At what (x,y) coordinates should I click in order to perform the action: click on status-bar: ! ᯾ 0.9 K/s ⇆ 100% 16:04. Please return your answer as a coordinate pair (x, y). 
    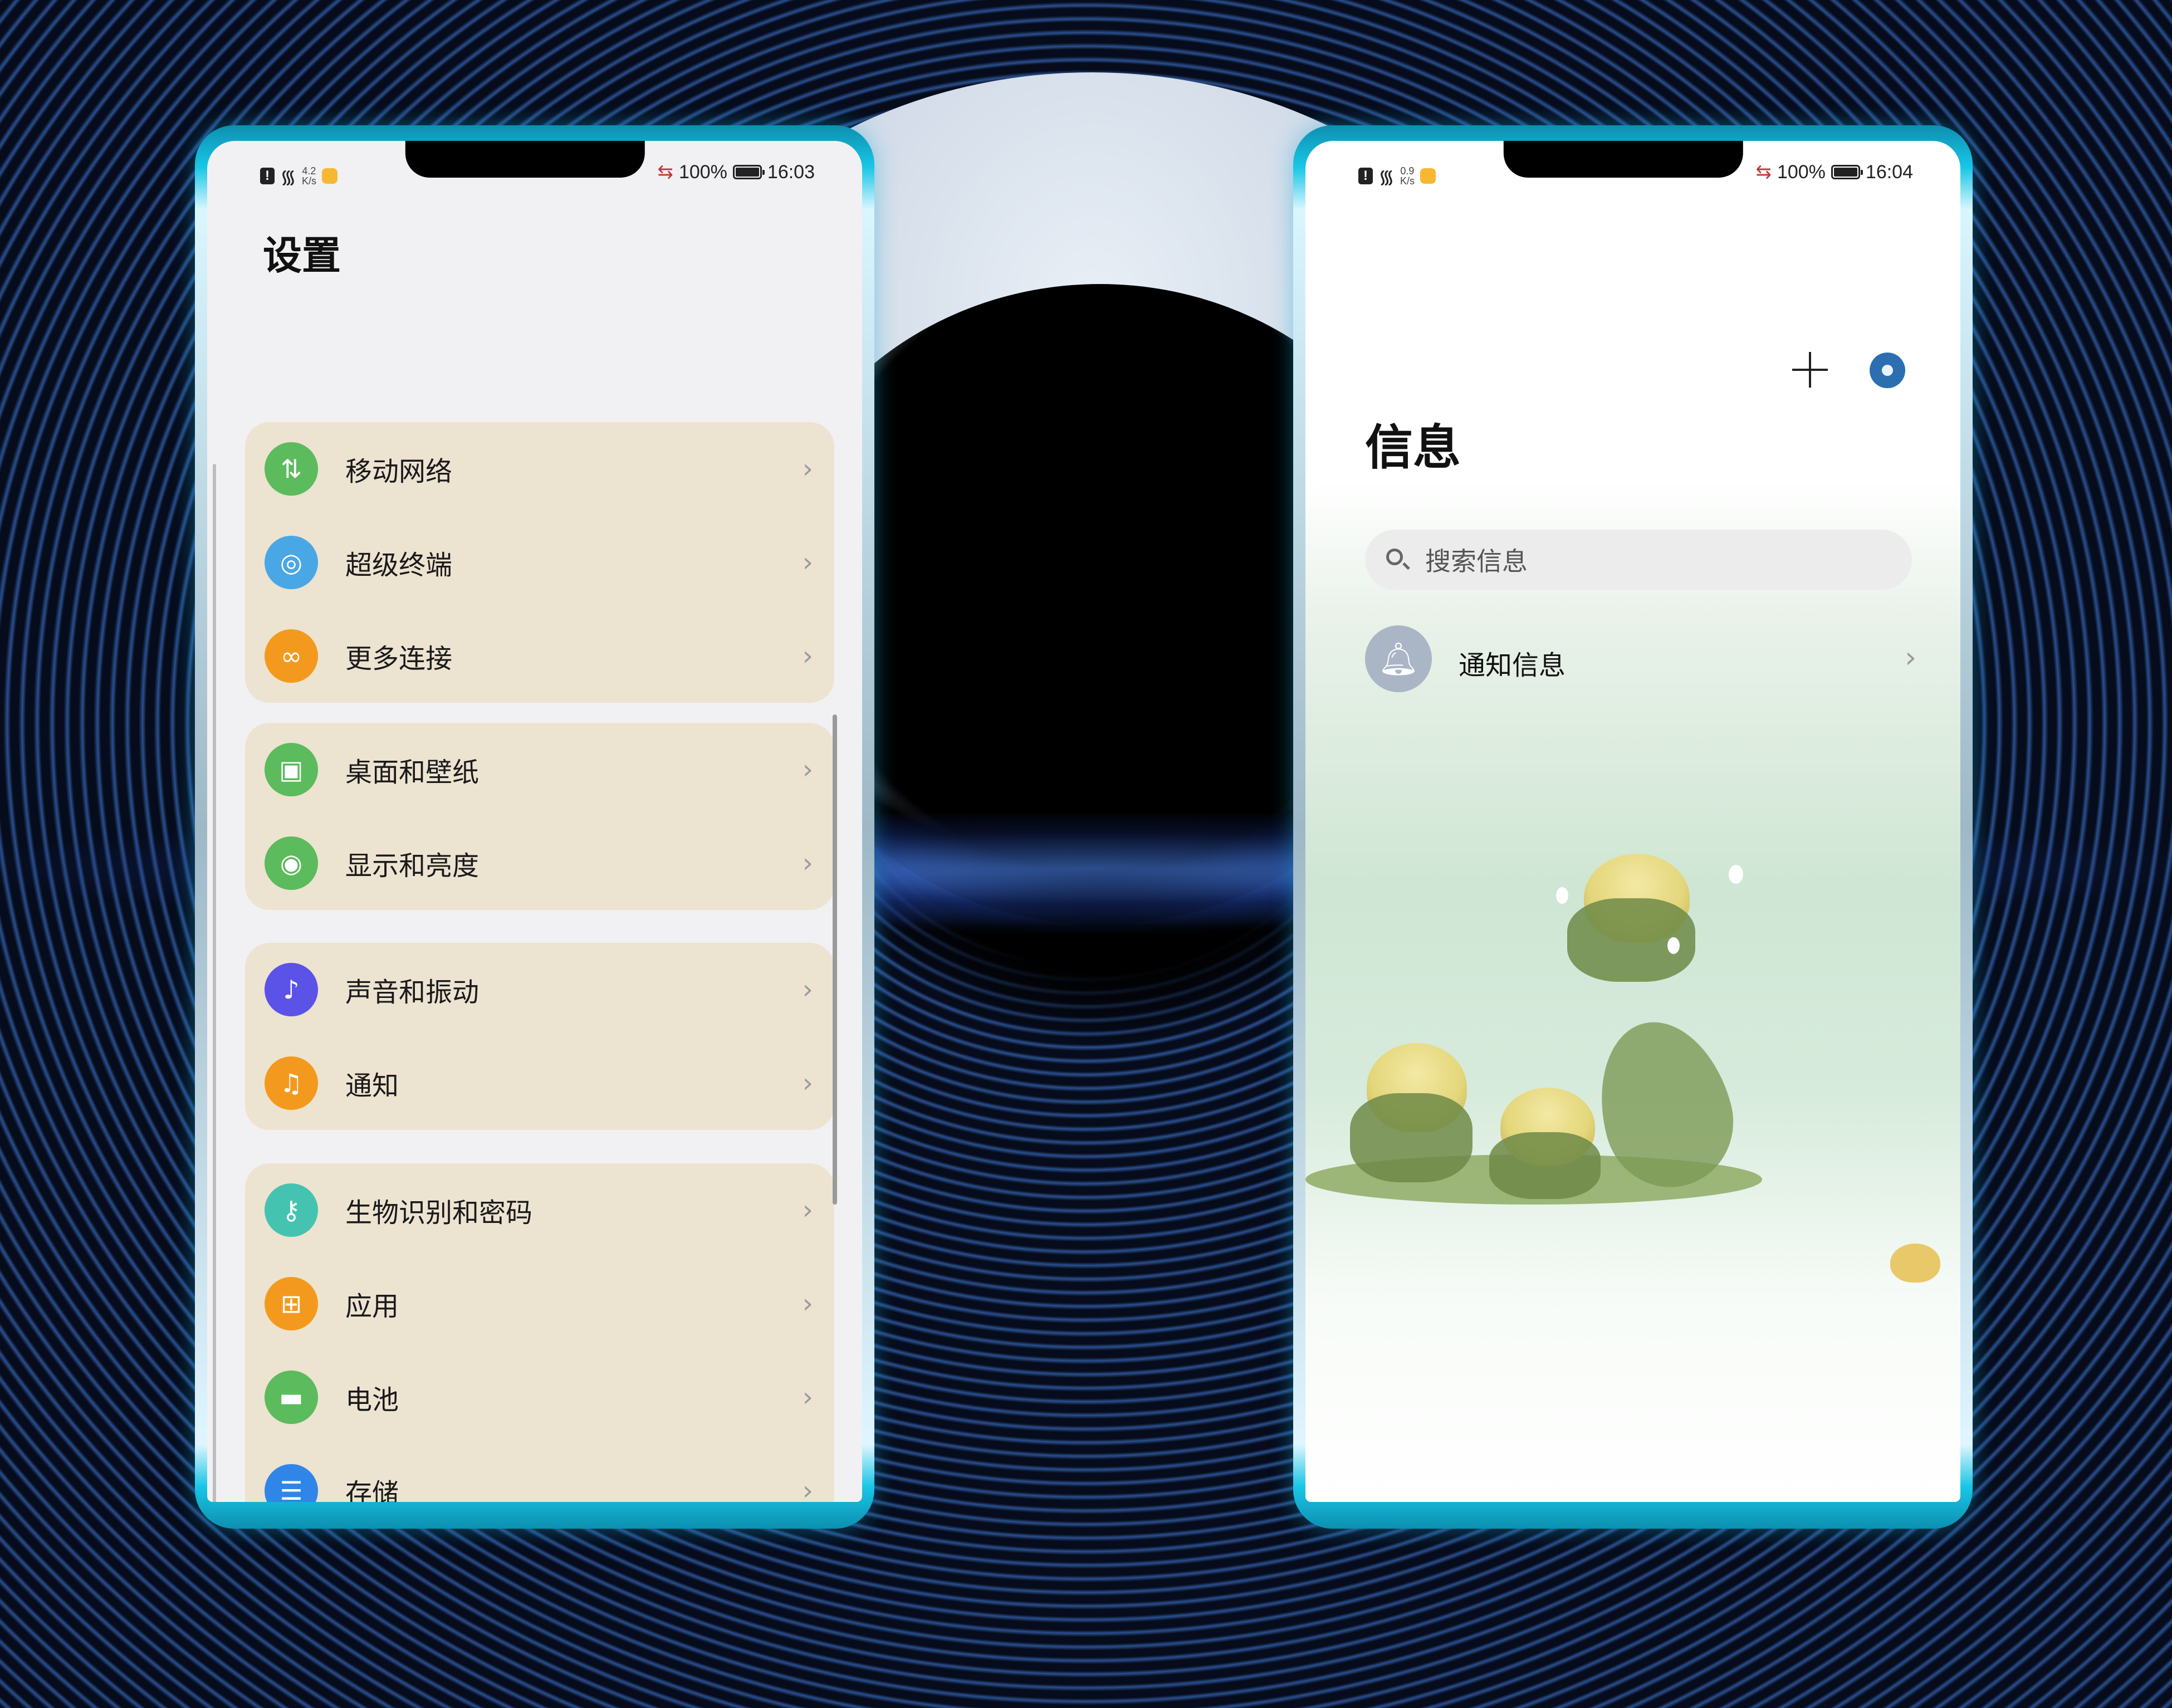
    Looking at the image, I should click on (1632, 171).